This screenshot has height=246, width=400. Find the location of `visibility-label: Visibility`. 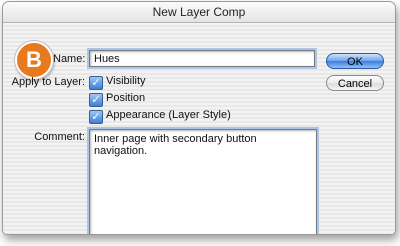

visibility-label: Visibility is located at coordinates (126, 81).